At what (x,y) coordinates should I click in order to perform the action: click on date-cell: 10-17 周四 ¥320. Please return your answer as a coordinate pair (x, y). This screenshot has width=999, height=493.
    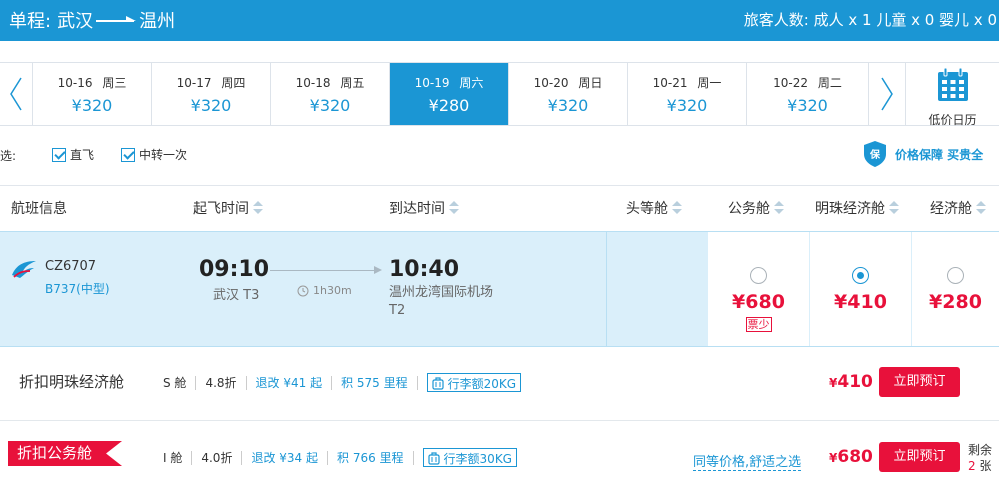
    Looking at the image, I should click on (210, 94).